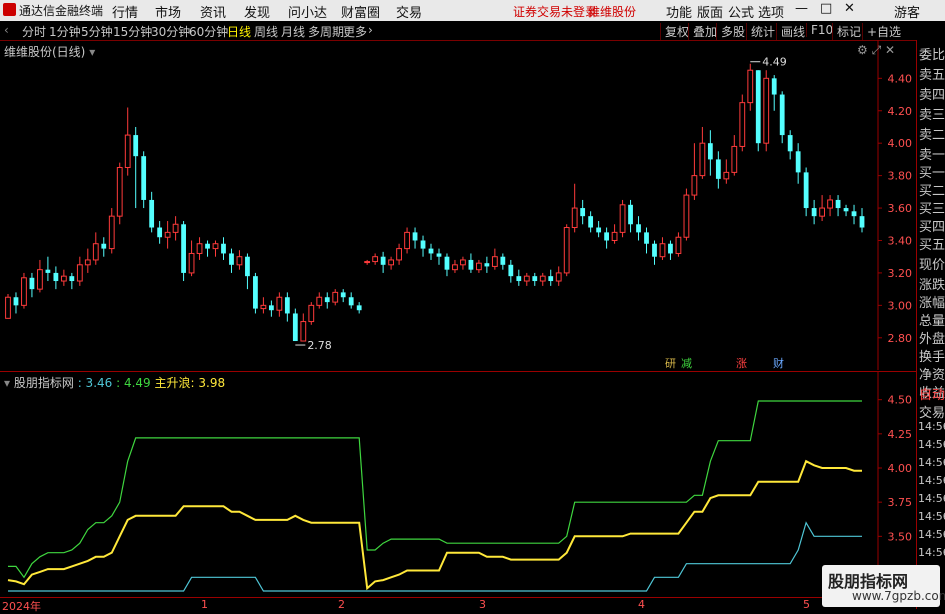  What do you see at coordinates (932, 191) in the screenshot?
I see `right-panel-item: 买二` at bounding box center [932, 191].